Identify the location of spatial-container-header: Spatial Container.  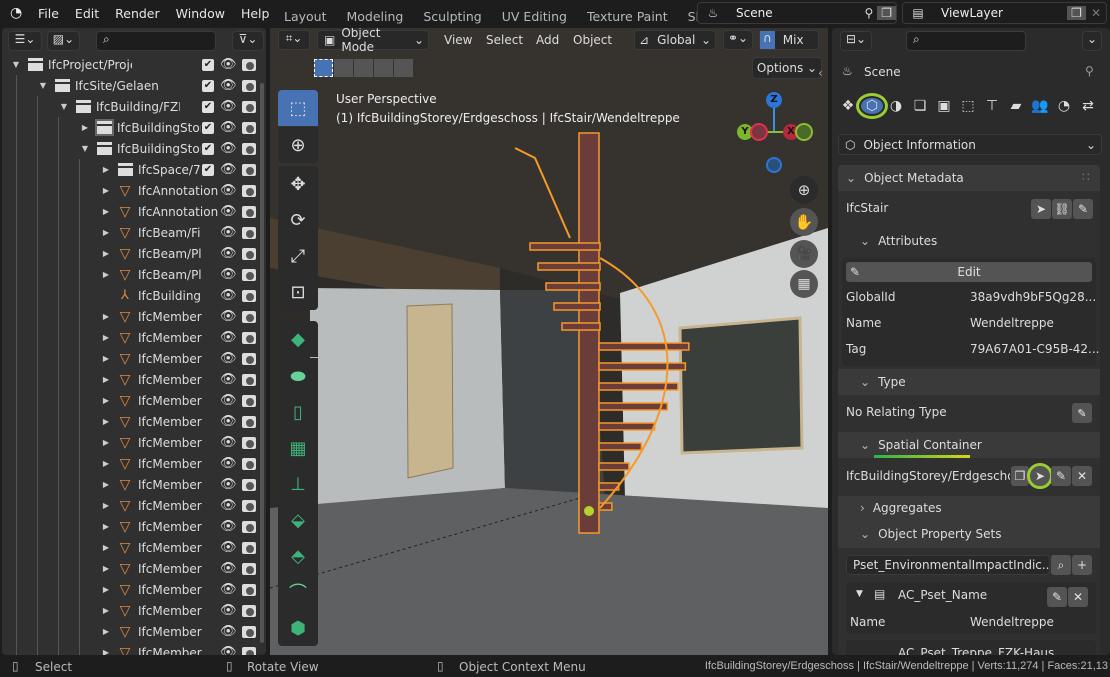
(921, 445).